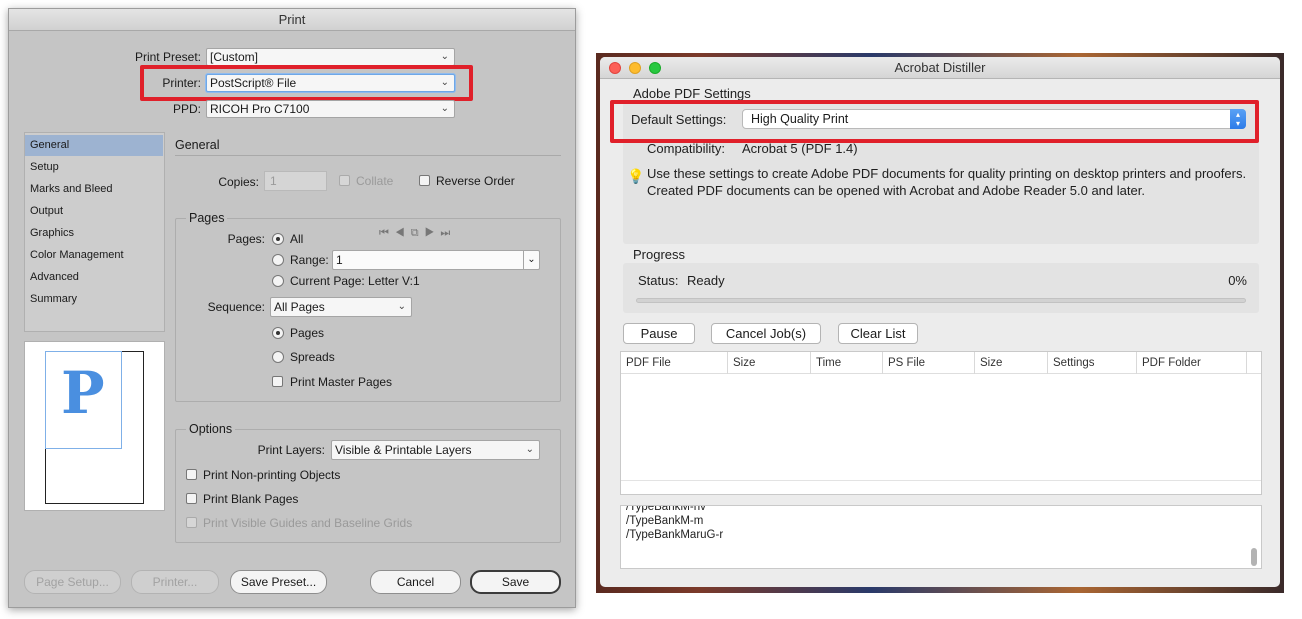  I want to click on column-header-size-2: Size, so click(1011, 363).